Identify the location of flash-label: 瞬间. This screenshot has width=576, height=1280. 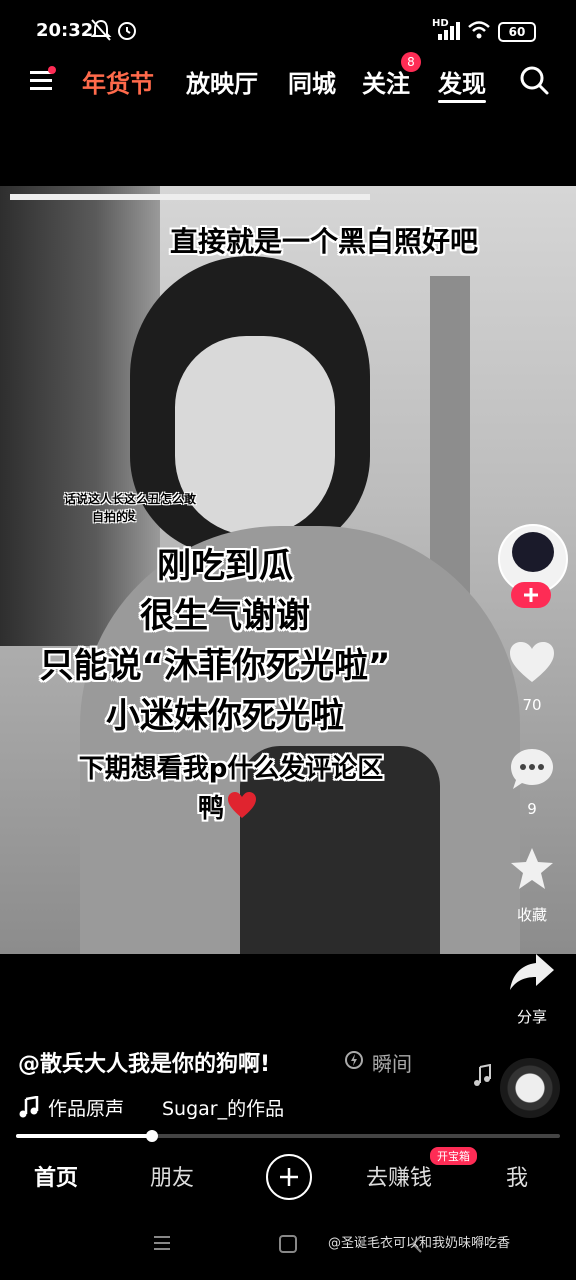
(392, 1062).